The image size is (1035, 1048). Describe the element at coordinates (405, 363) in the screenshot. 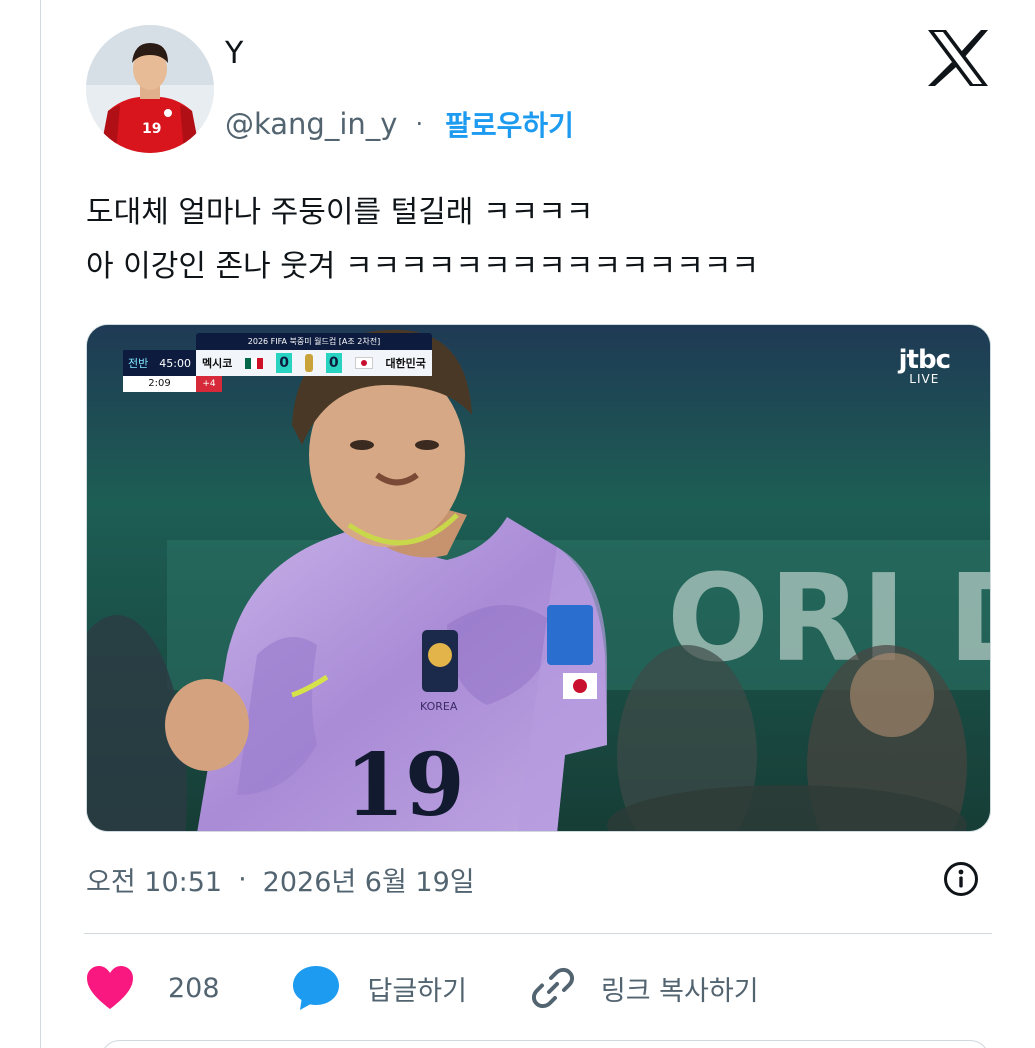

I see `away-team: 대한민국` at that location.